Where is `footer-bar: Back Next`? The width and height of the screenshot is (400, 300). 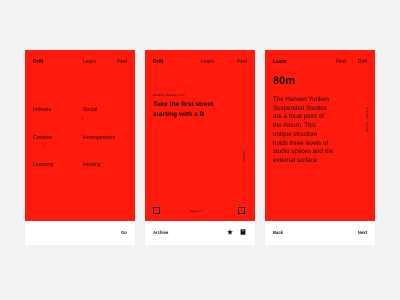 footer-bar: Back Next is located at coordinates (320, 233).